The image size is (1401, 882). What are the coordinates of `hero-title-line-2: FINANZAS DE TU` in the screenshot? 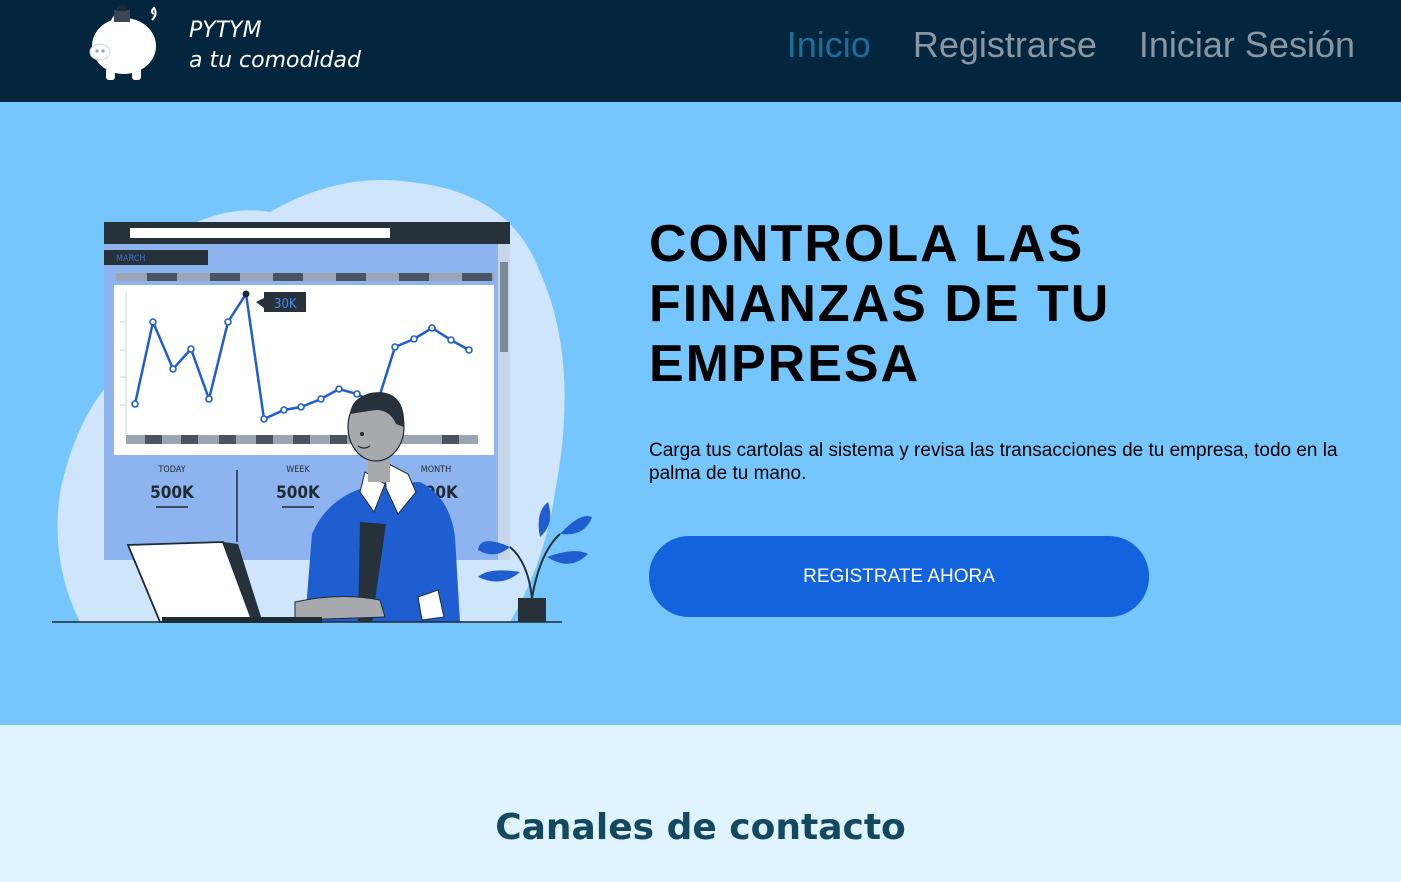 It's located at (880, 304).